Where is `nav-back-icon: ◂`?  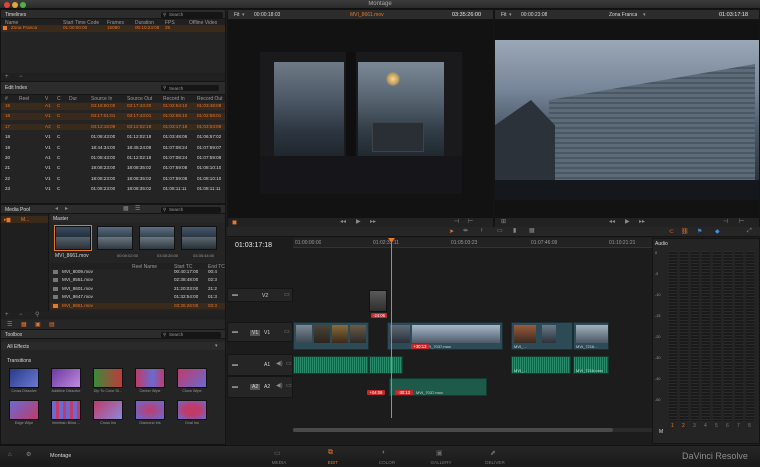
nav-back-icon: ◂ is located at coordinates (56, 209).